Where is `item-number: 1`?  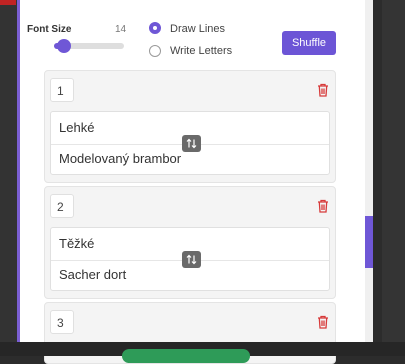 item-number: 1 is located at coordinates (62, 90).